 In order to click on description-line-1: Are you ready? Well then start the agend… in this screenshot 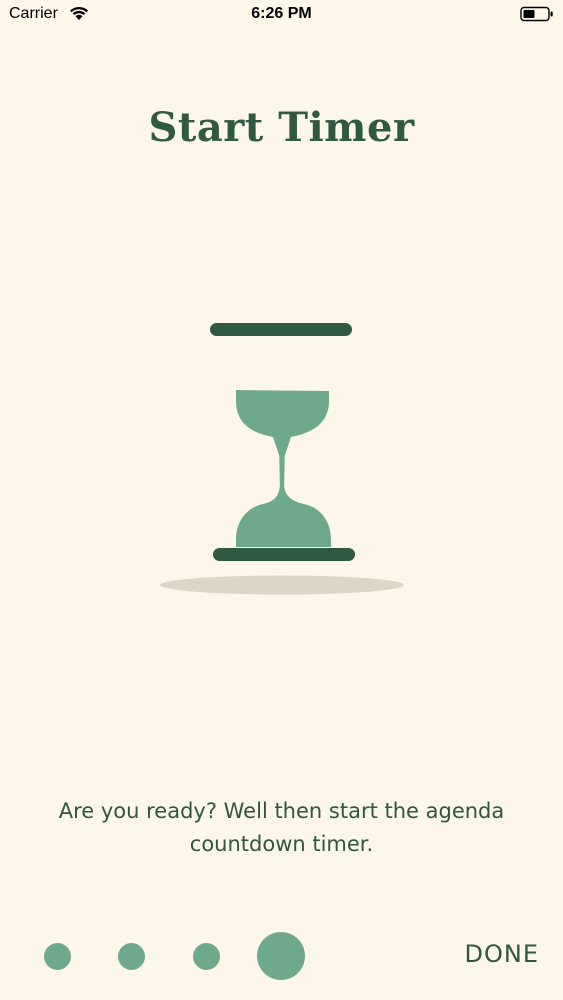, I will do `click(281, 811)`.